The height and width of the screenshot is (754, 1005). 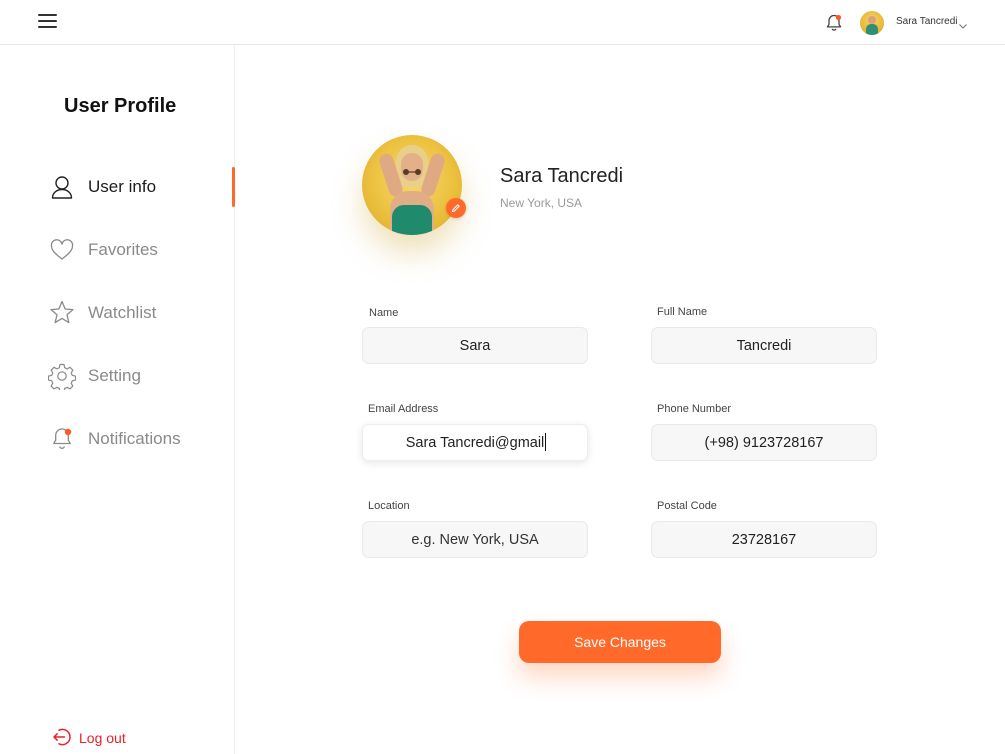 I want to click on sidebar-item-watchlist: Watchlist, so click(x=141, y=313).